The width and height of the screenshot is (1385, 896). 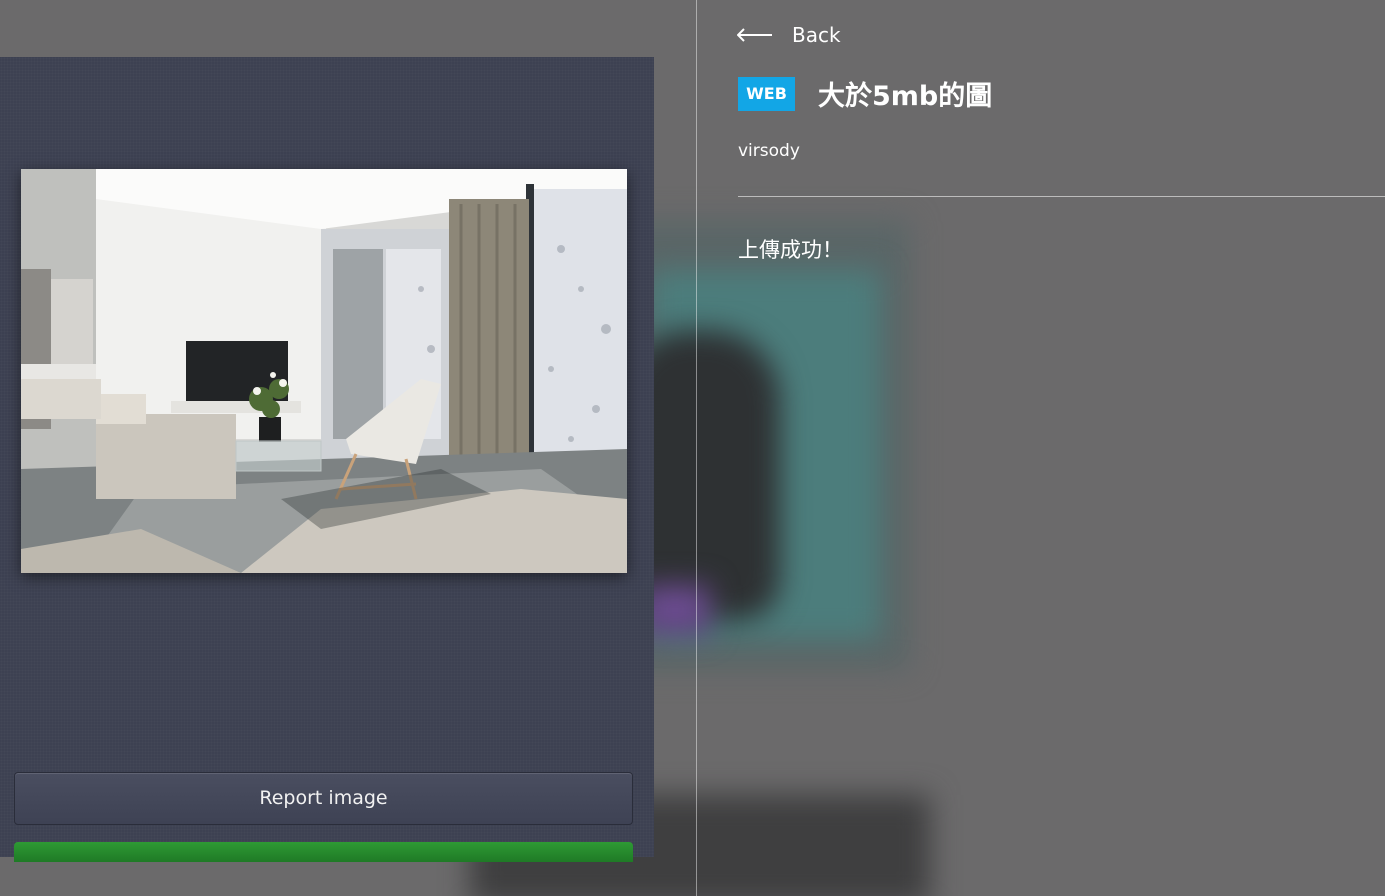 I want to click on post-title: 大於5mb的圖, so click(x=905, y=96).